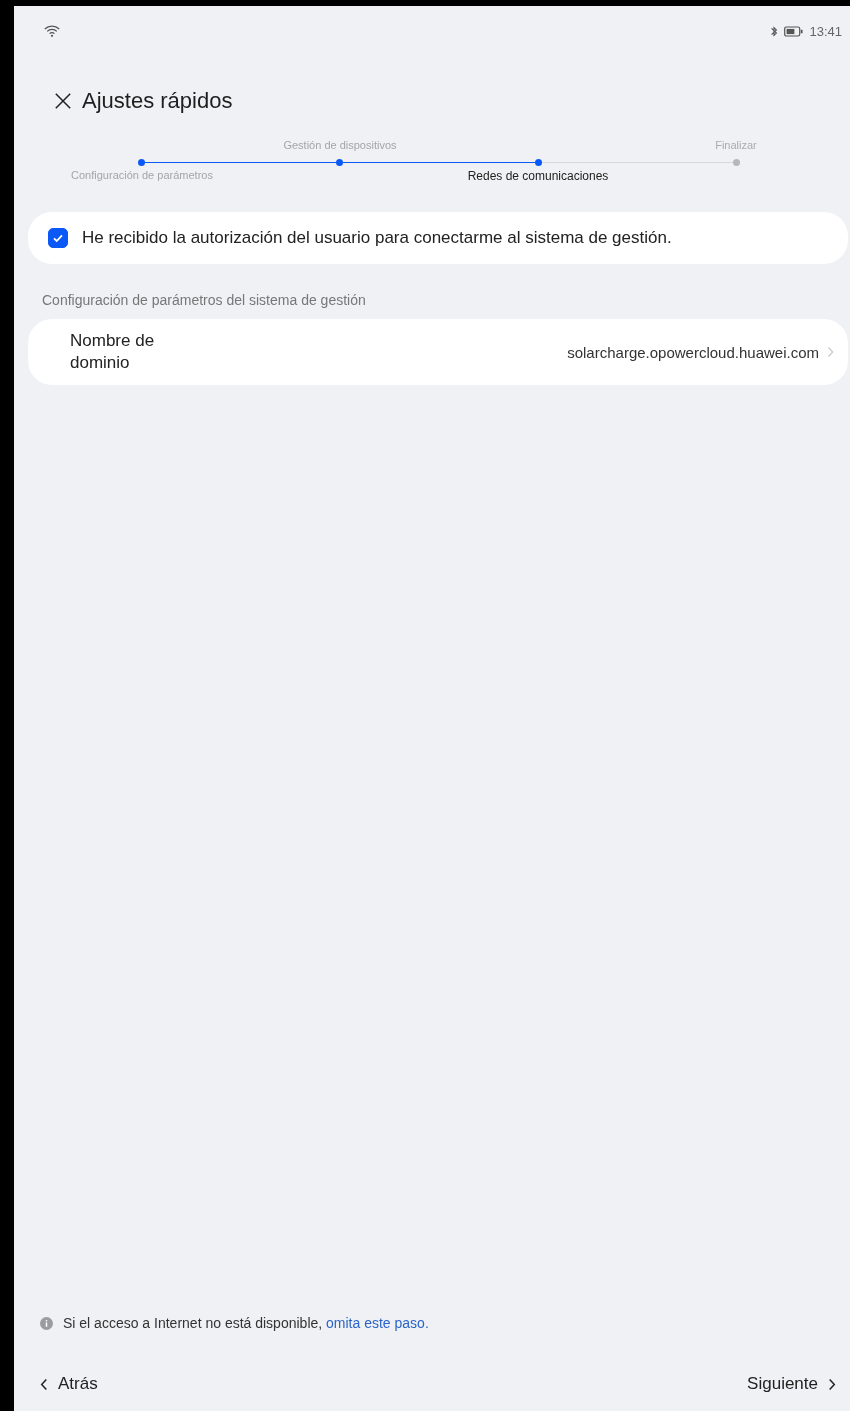 The image size is (850, 1411). I want to click on step-label: Configuración de parámetros, so click(142, 176).